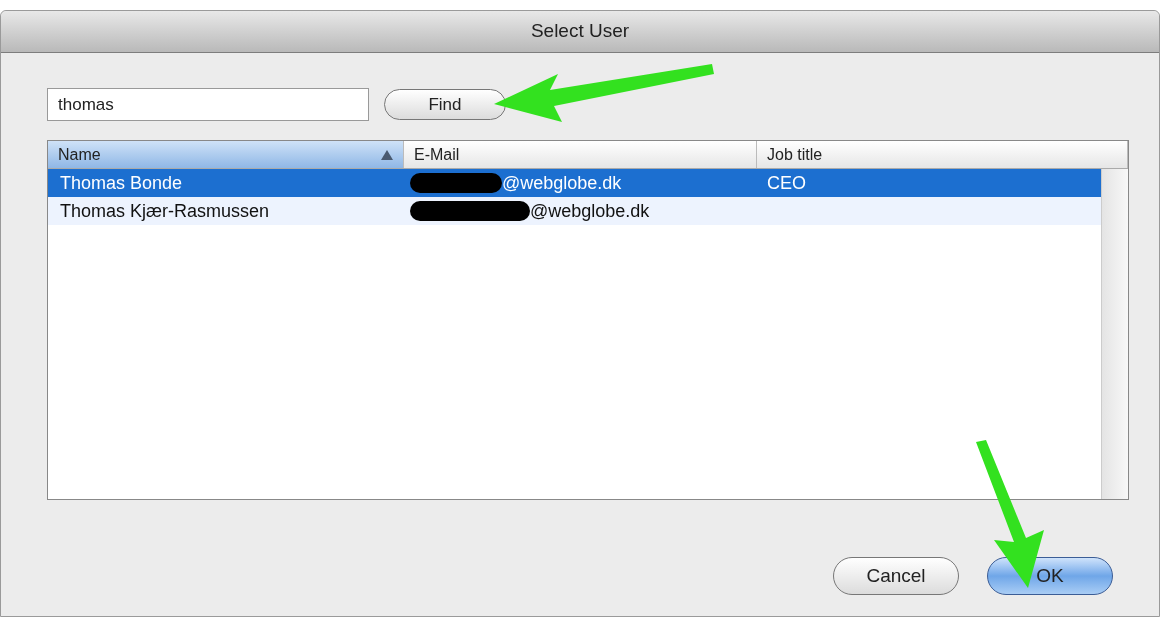 The image size is (1160, 617). I want to click on table-cell: CEO, so click(786, 182).